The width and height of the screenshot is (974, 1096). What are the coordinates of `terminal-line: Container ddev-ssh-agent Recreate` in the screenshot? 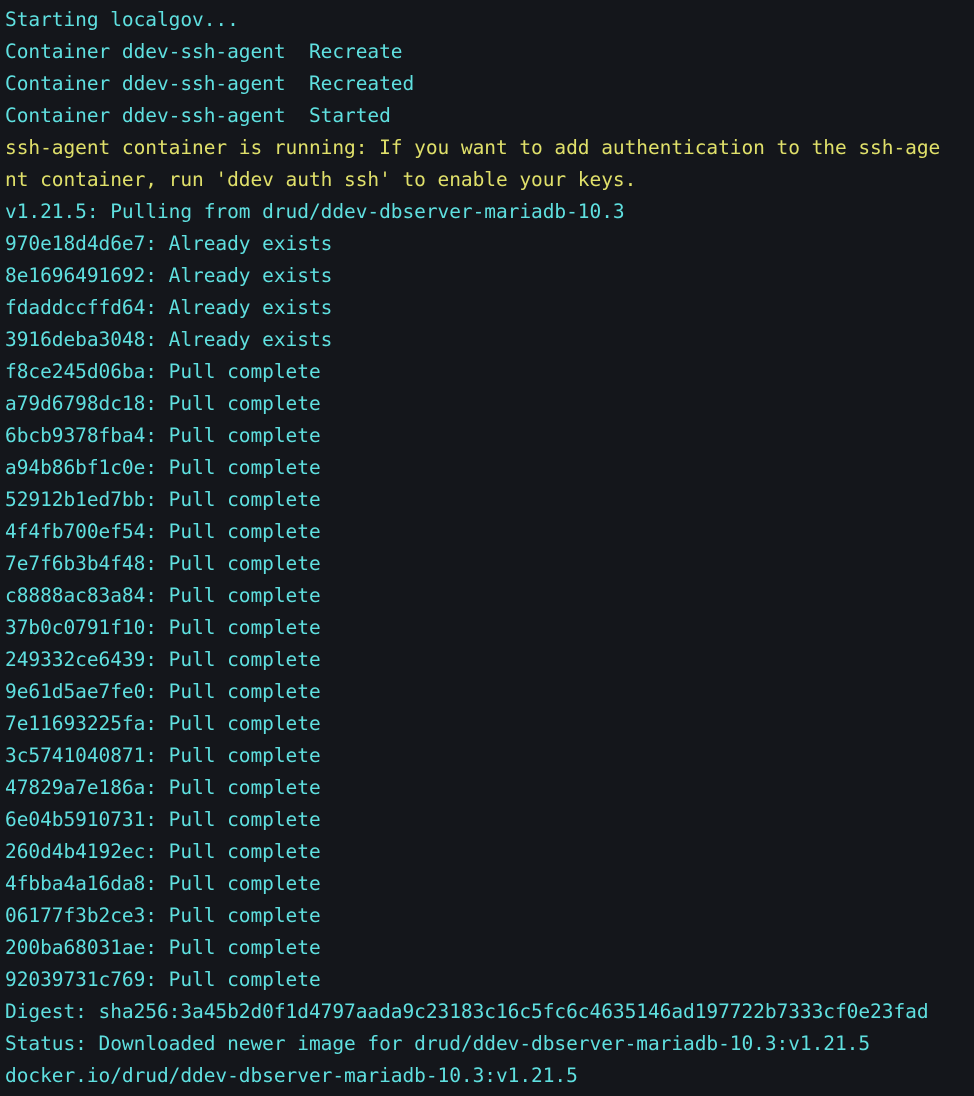 It's located at (204, 51).